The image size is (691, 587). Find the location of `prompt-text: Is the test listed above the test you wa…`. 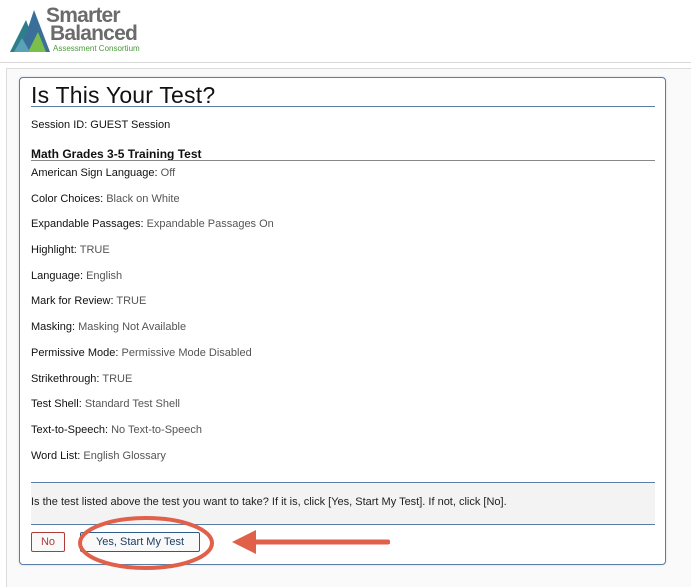

prompt-text: Is the test listed above the test you wa… is located at coordinates (269, 502).